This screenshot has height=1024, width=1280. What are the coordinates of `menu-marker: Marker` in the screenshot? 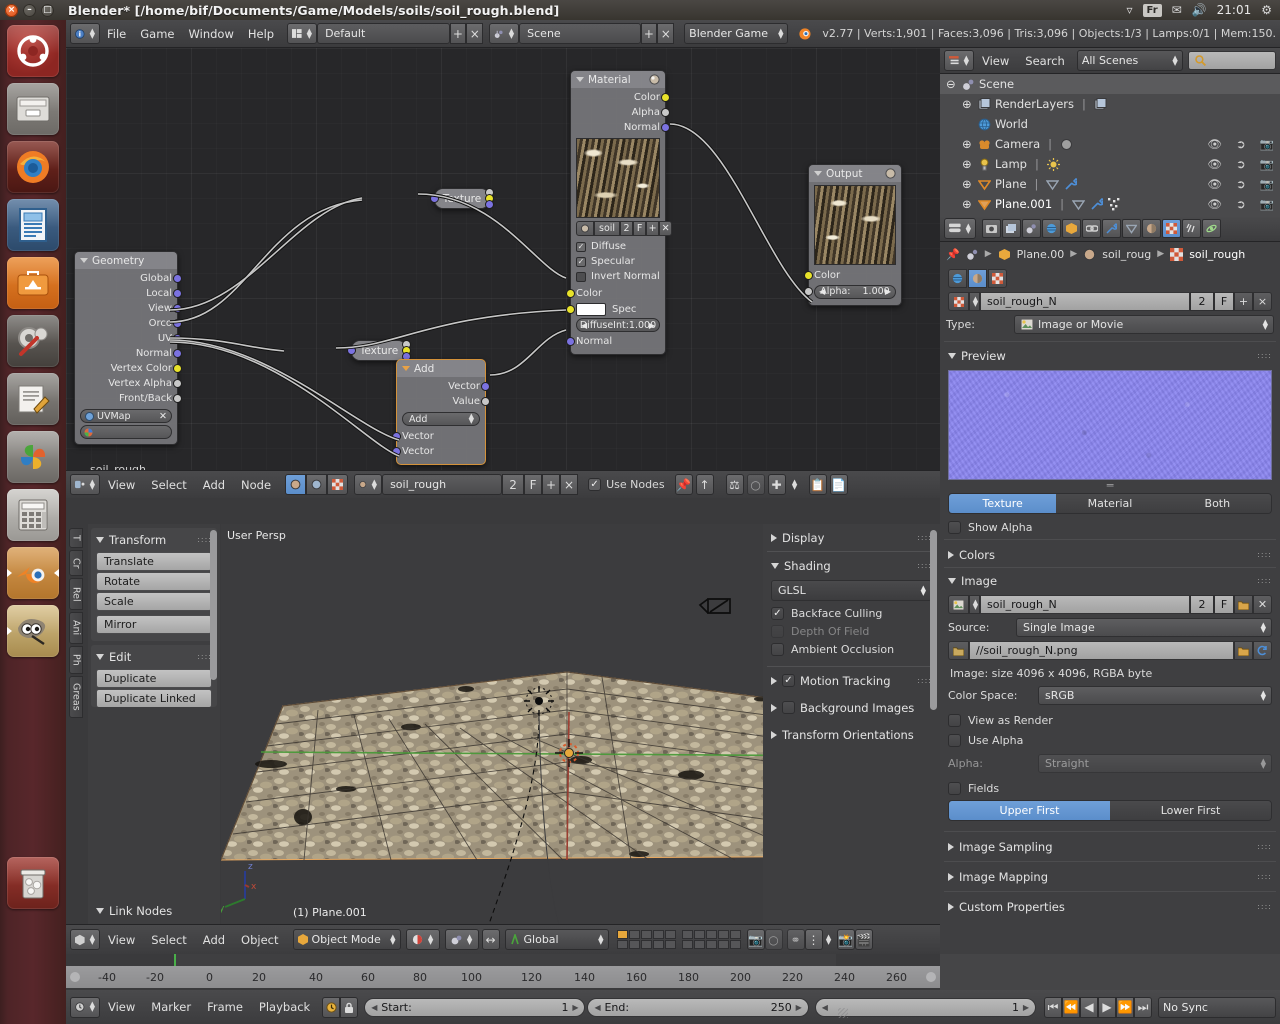 It's located at (171, 1007).